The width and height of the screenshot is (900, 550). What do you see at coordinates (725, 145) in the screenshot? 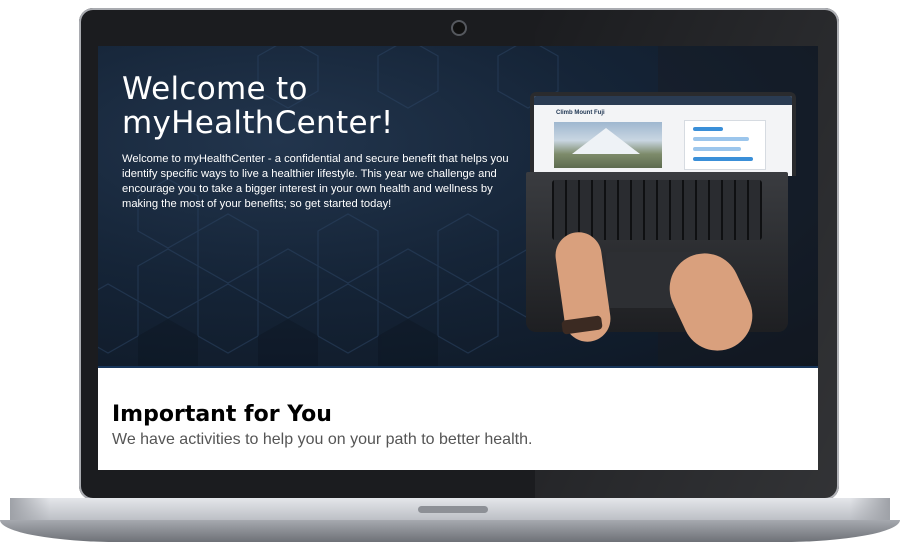
I see `inner-progress-panel` at bounding box center [725, 145].